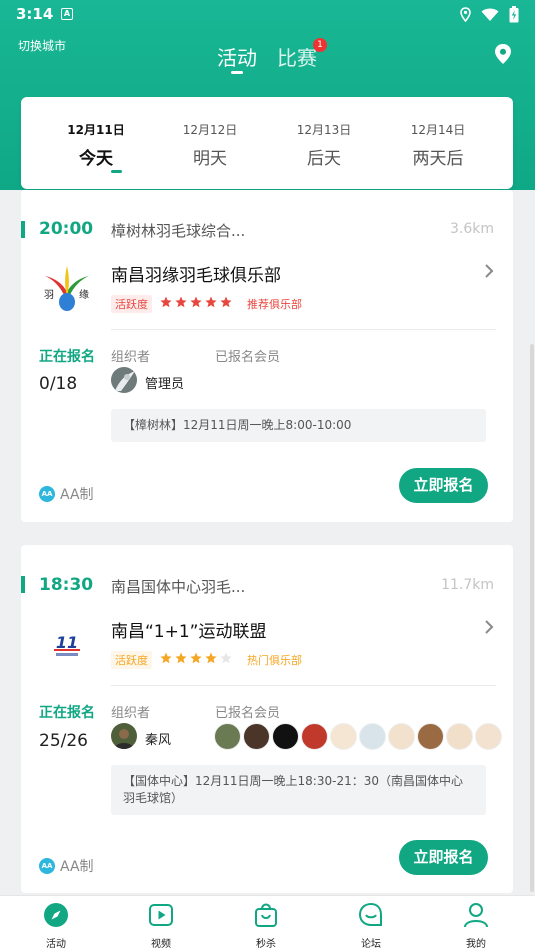 The image size is (535, 951). I want to click on nav-label: 视频, so click(161, 944).